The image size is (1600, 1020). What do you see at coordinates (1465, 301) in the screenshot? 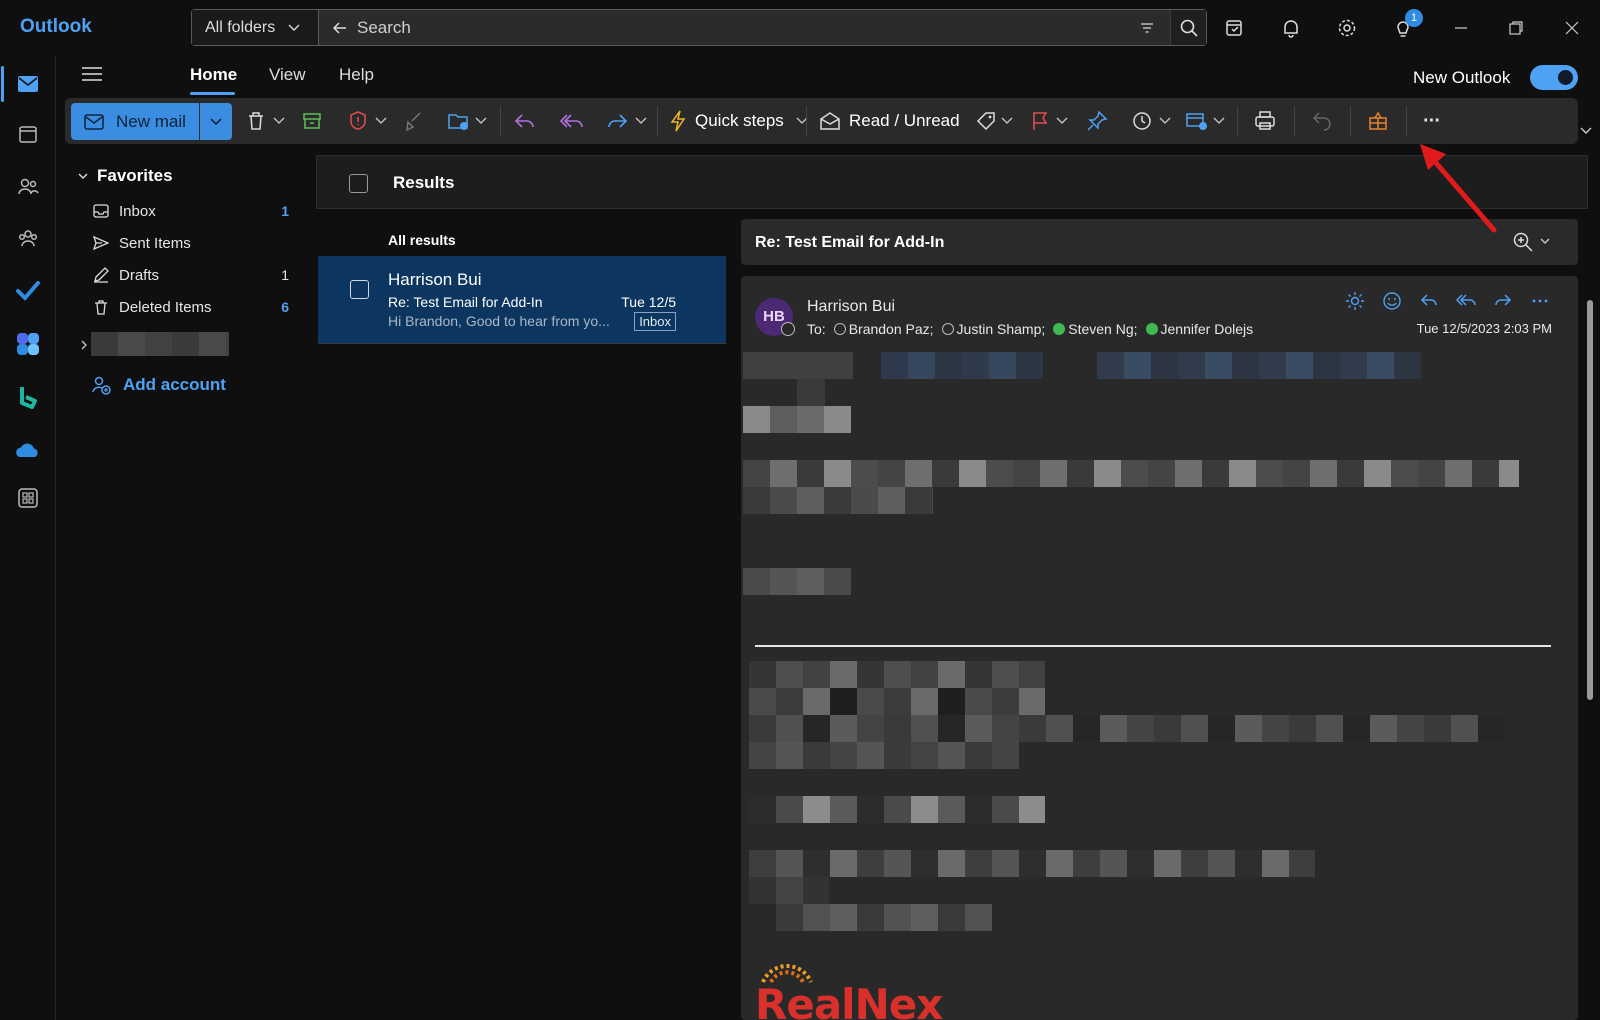
I see `reply-all-icon` at bounding box center [1465, 301].